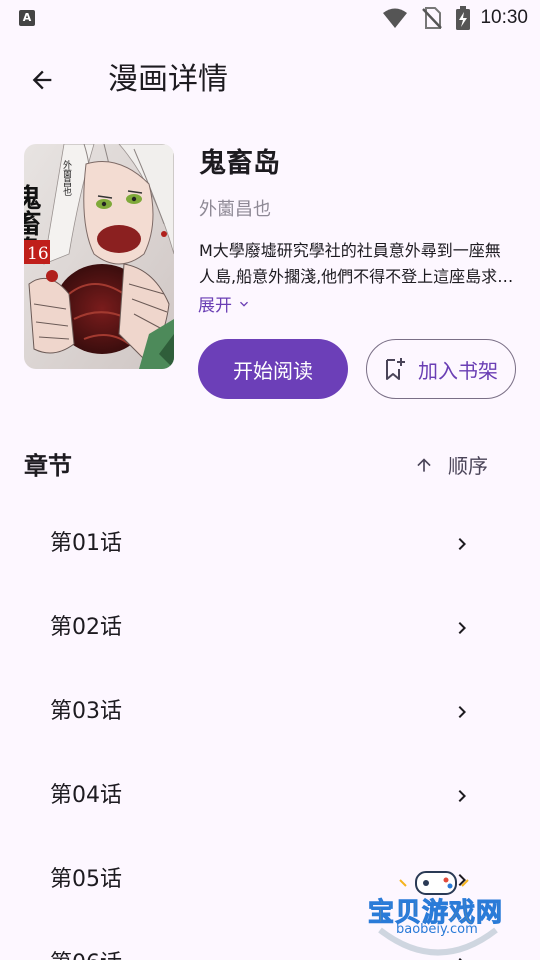  I want to click on arrow-left-icon, so click(42, 80).